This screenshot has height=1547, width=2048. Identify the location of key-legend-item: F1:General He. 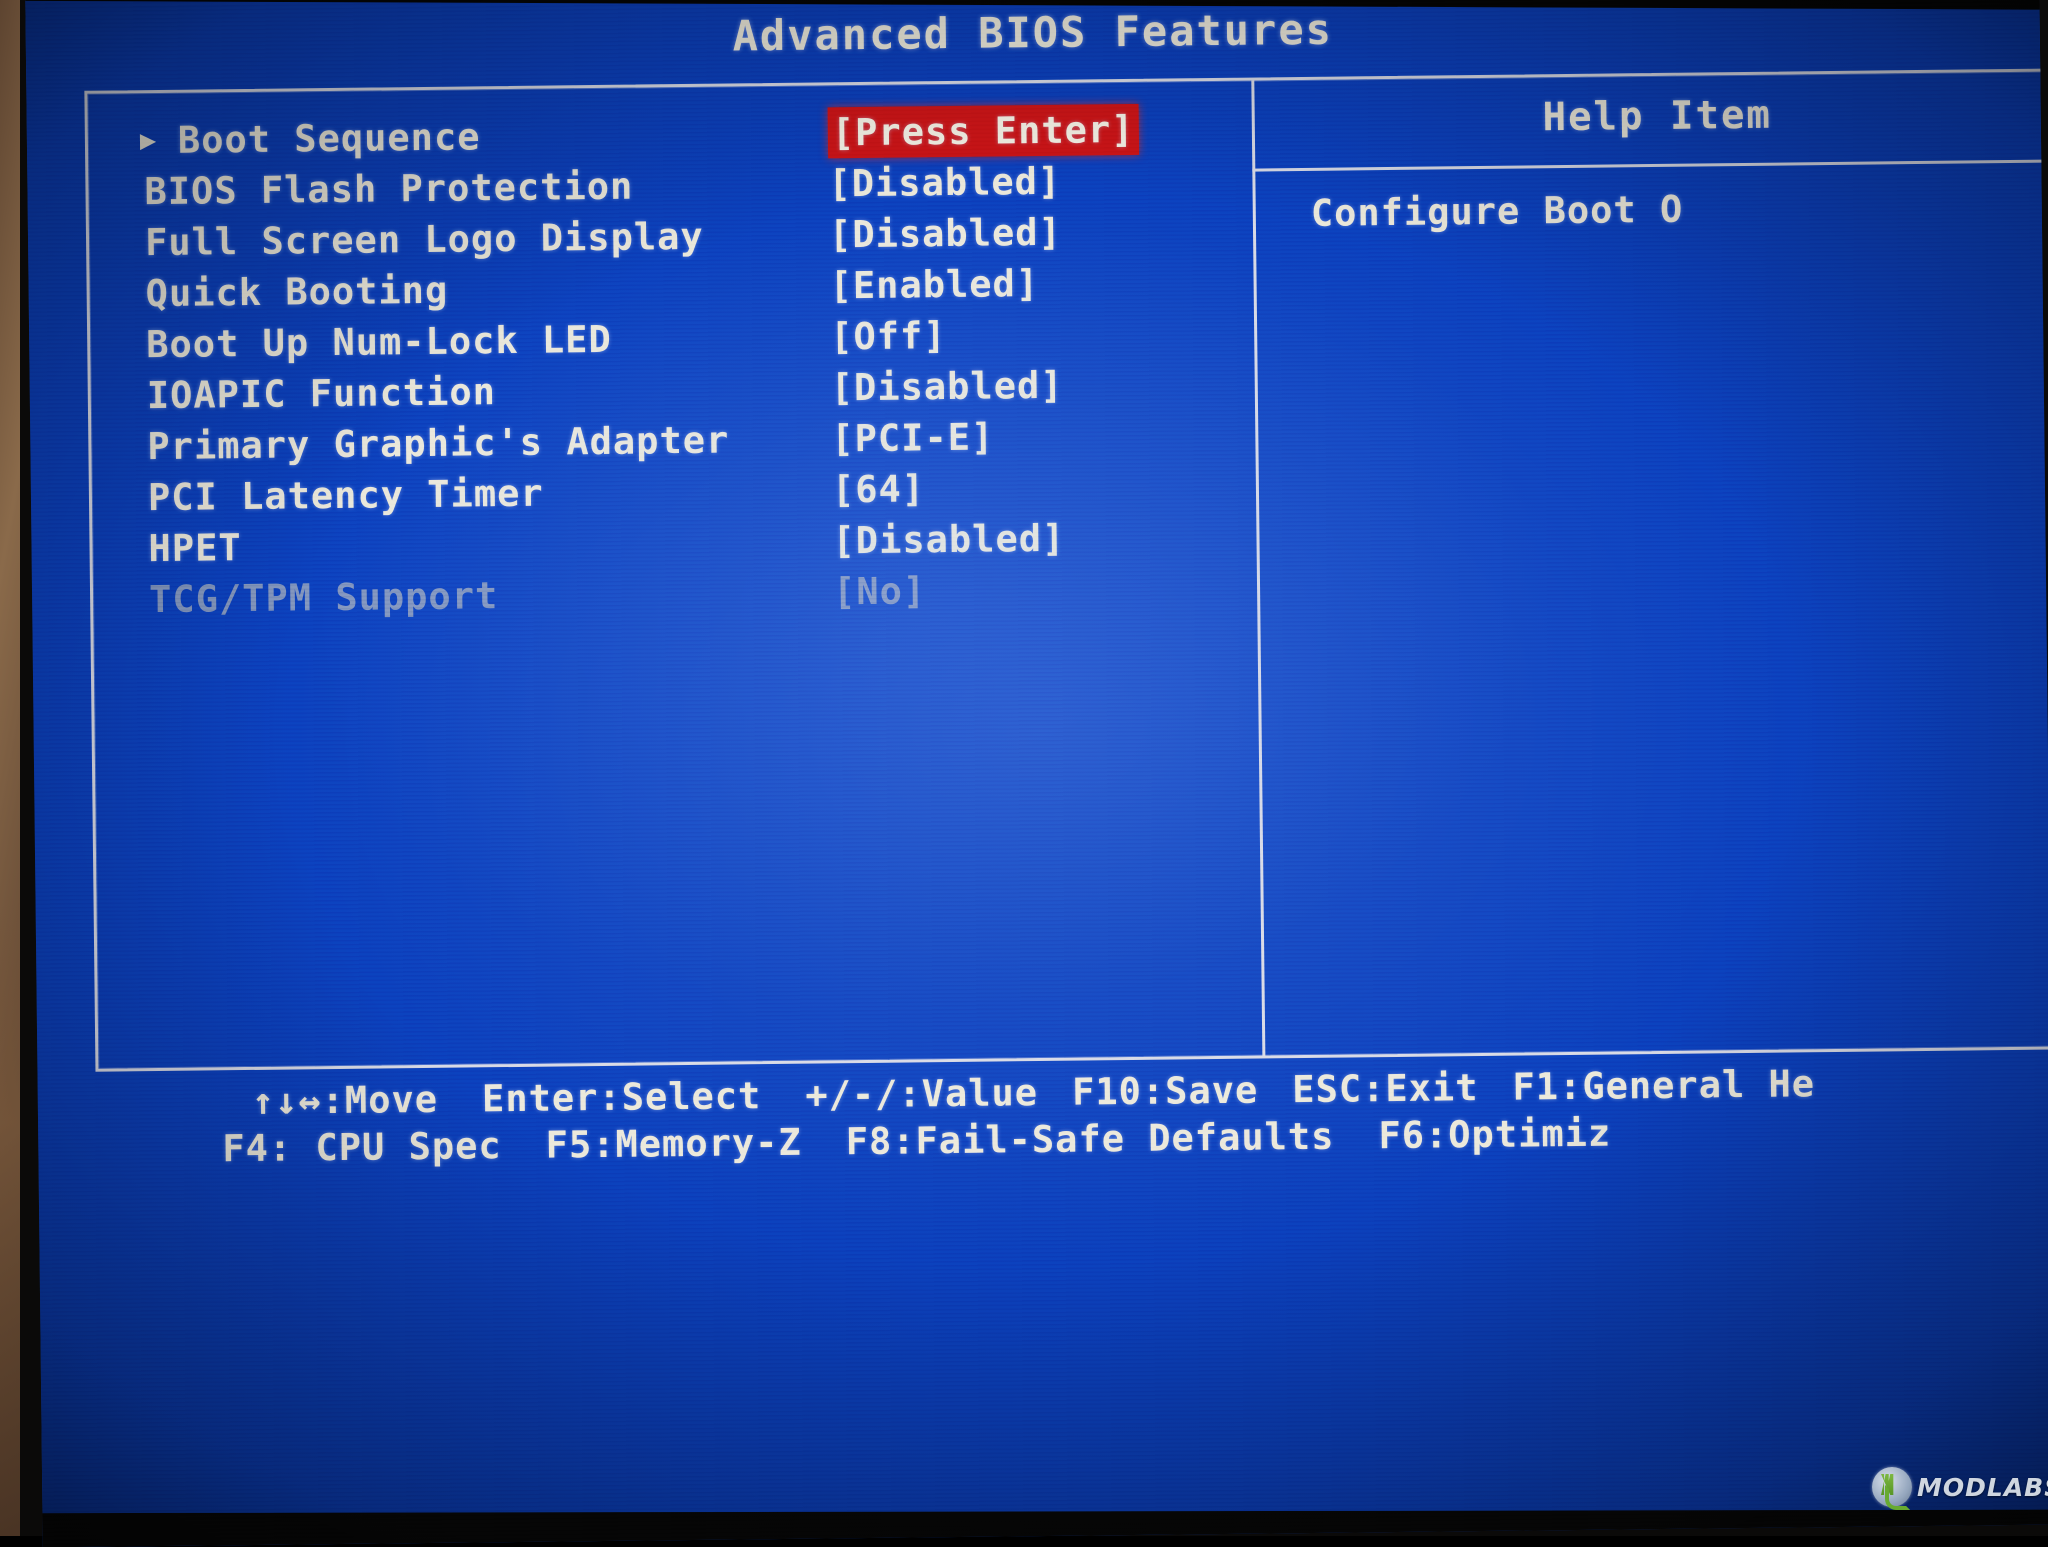
(1663, 1085).